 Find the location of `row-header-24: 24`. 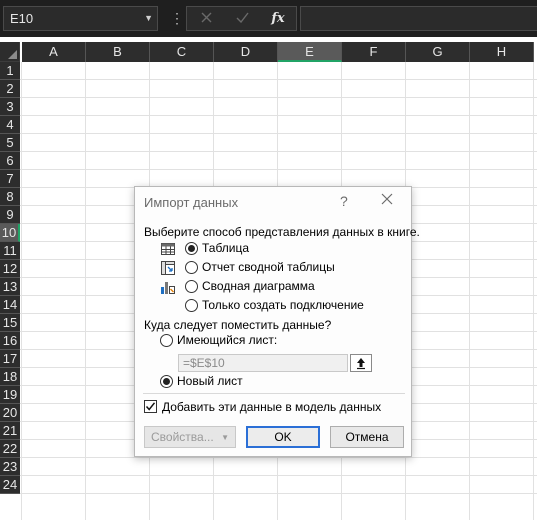

row-header-24: 24 is located at coordinates (10, 485).